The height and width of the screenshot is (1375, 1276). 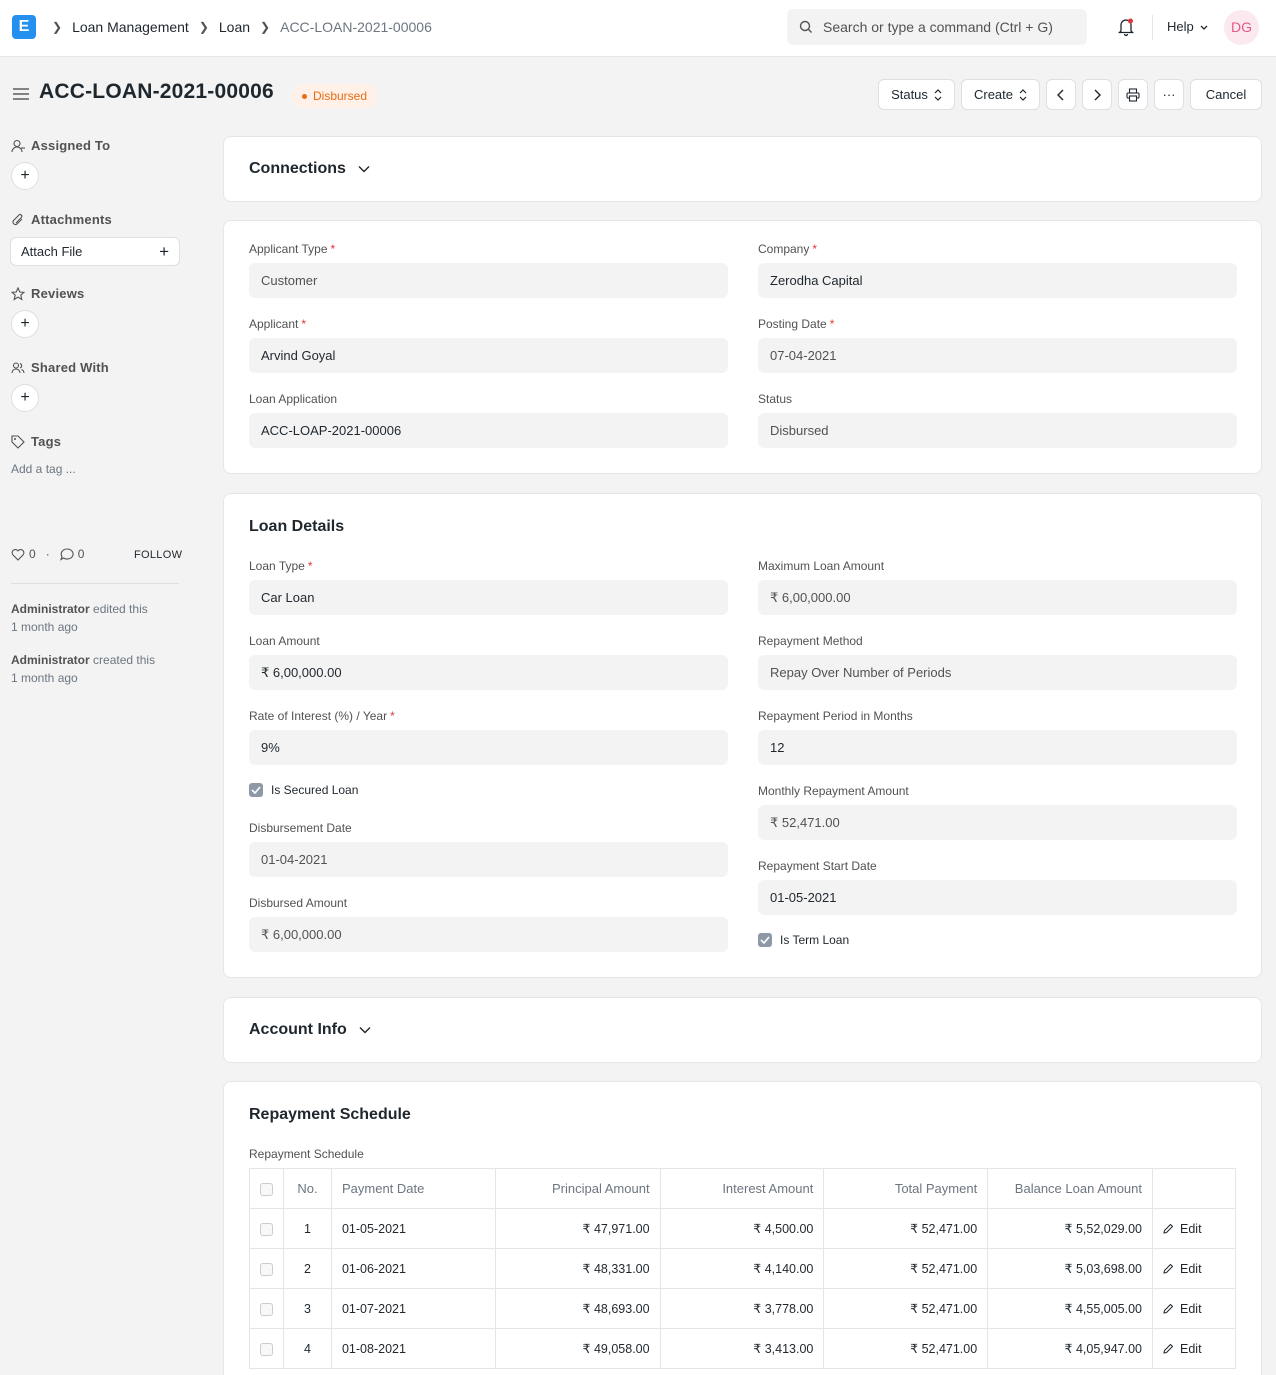 What do you see at coordinates (158, 555) in the screenshot?
I see `follow-button: FOLLOW` at bounding box center [158, 555].